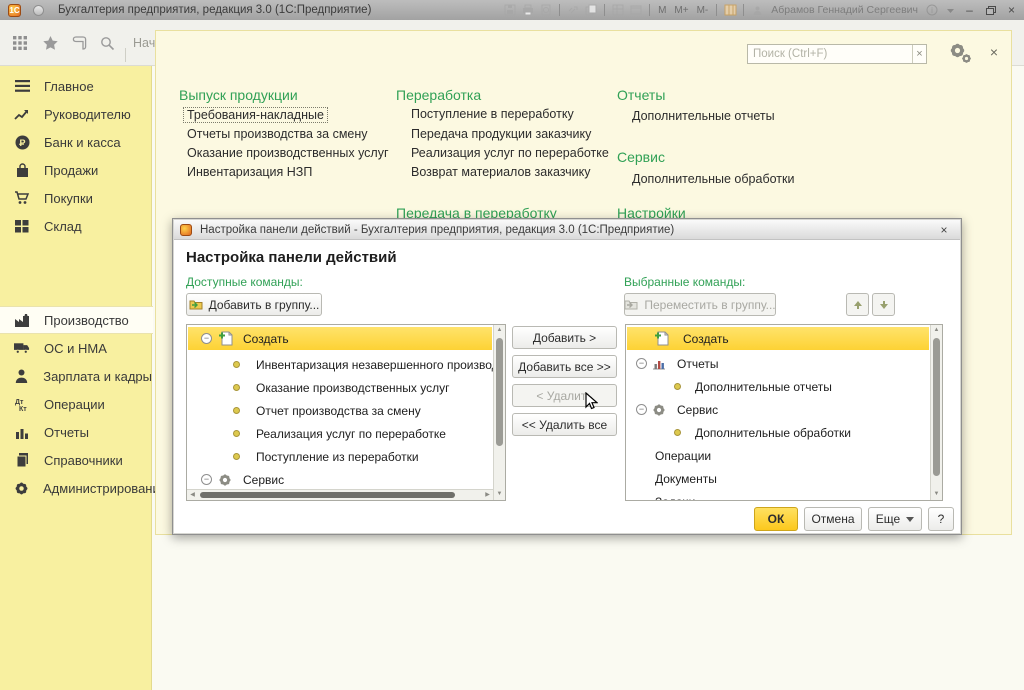 The image size is (1024, 690). I want to click on chevron-down-icon, so click(950, 10).